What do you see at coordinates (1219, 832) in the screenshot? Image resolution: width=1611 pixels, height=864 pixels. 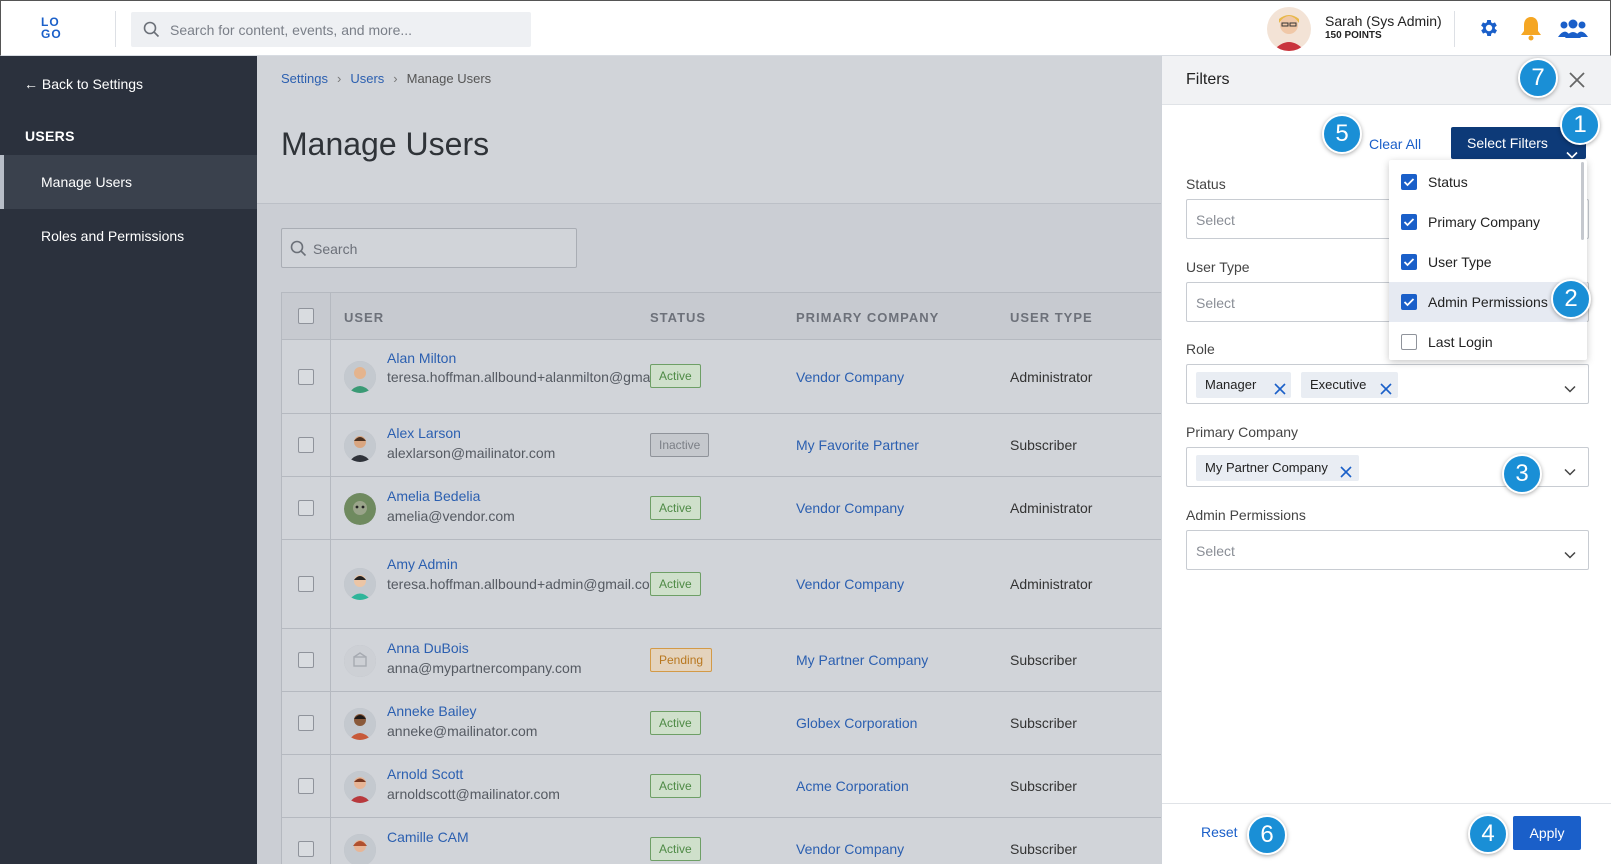 I see `reset-button: Reset` at bounding box center [1219, 832].